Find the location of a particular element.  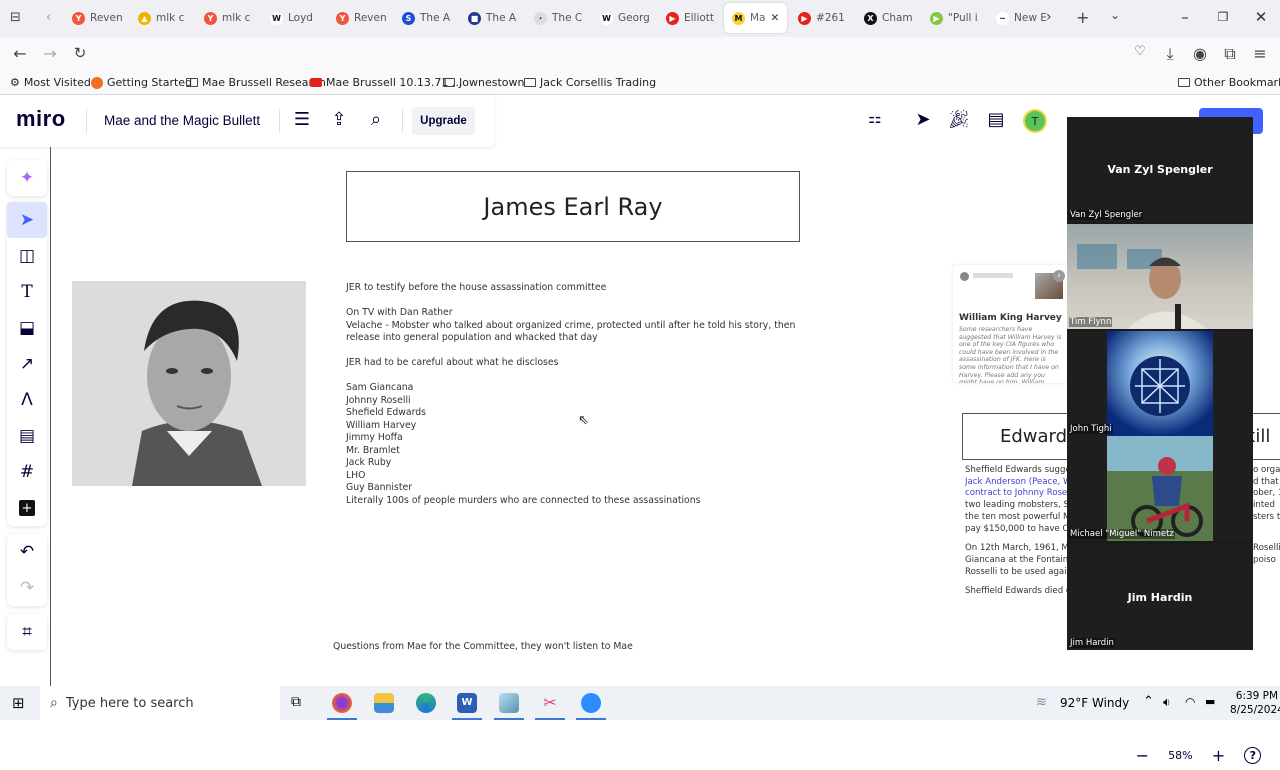

zoom-app-icon is located at coordinates (591, 703).